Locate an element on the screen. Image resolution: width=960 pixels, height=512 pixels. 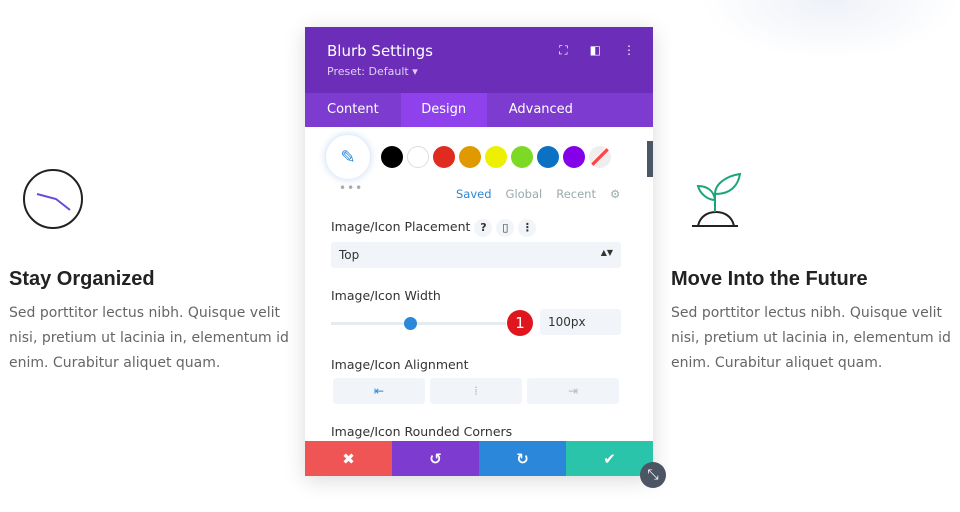
eyedropper-icon: ✎ is located at coordinates (348, 157).